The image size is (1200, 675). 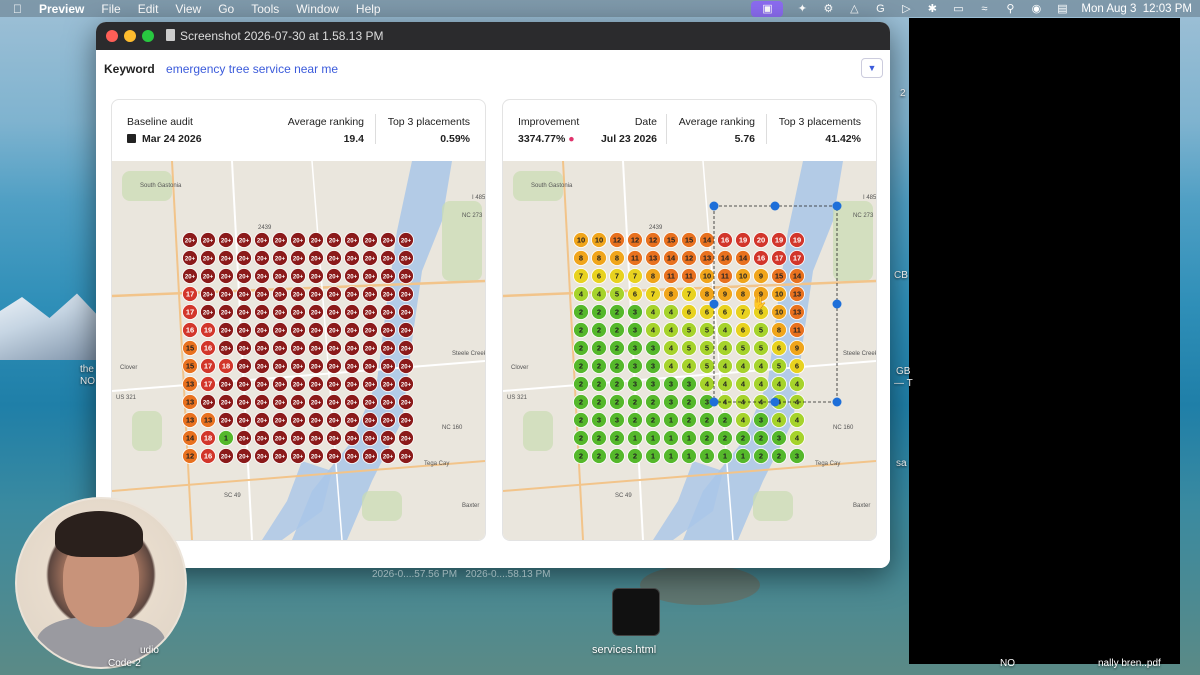 I want to click on wifi-icon: ≈, so click(x=984, y=9).